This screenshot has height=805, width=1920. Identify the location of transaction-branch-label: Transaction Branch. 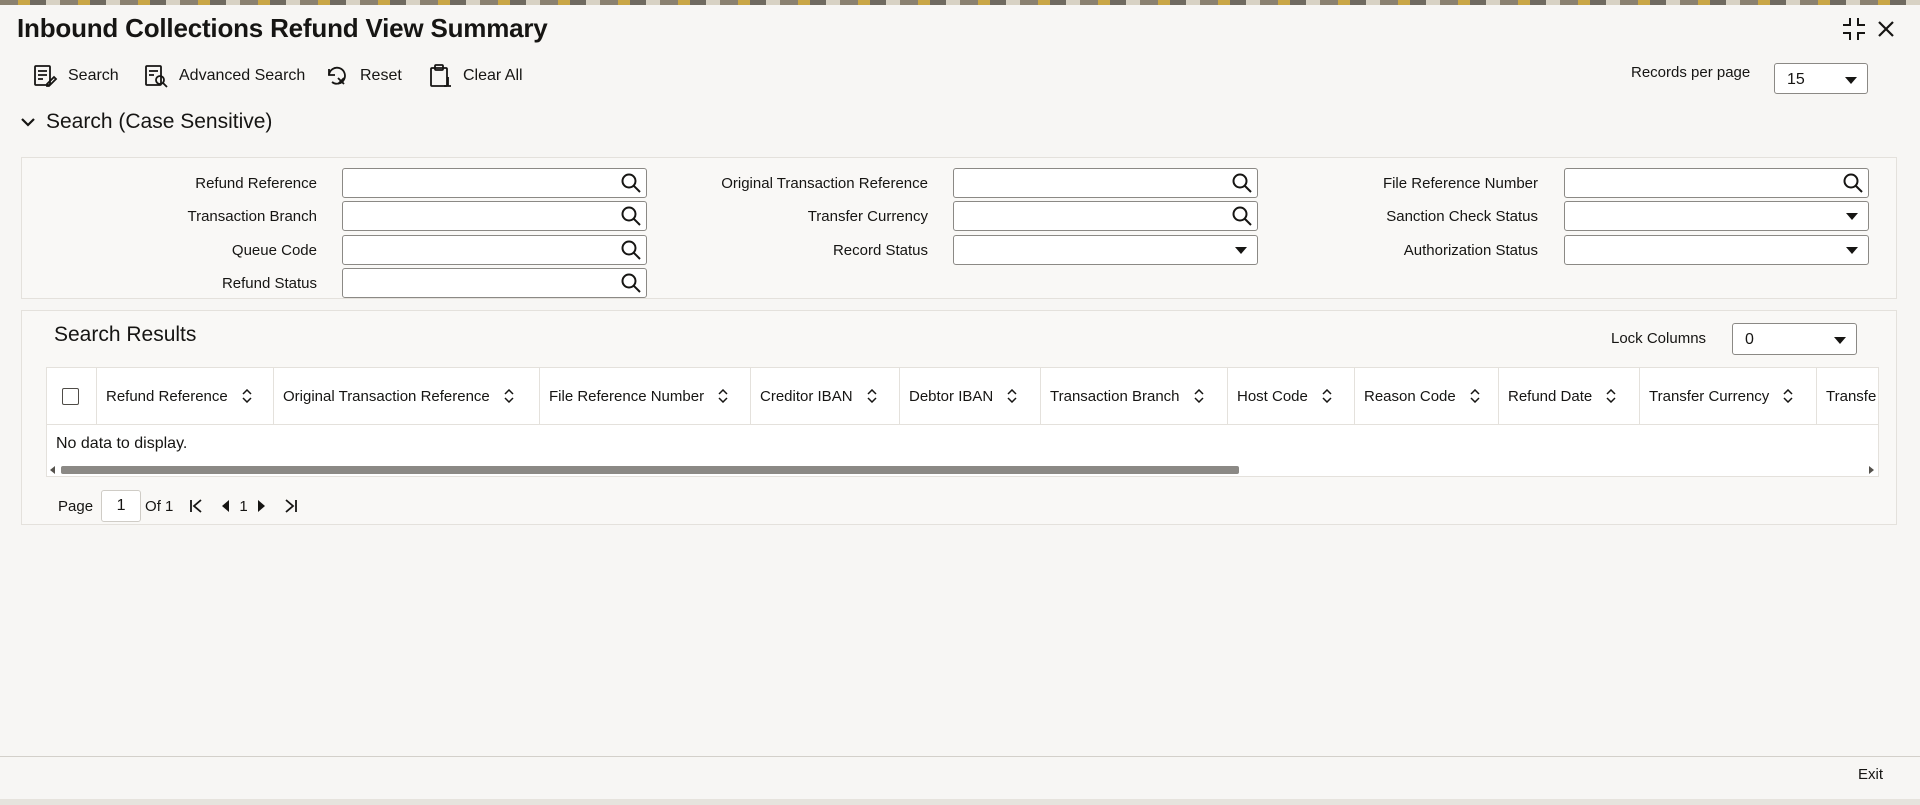
(252, 216).